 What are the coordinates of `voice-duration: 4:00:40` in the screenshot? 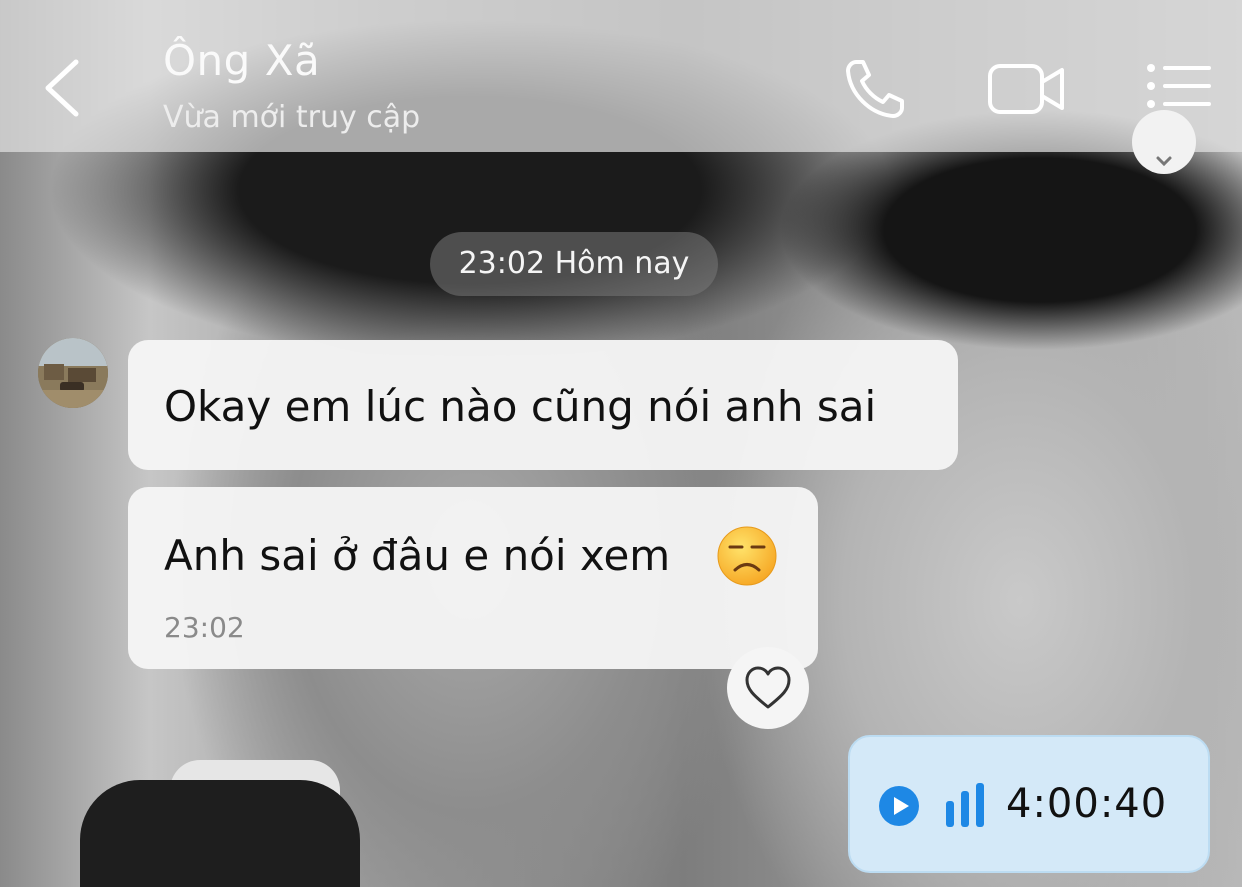 It's located at (1087, 804).